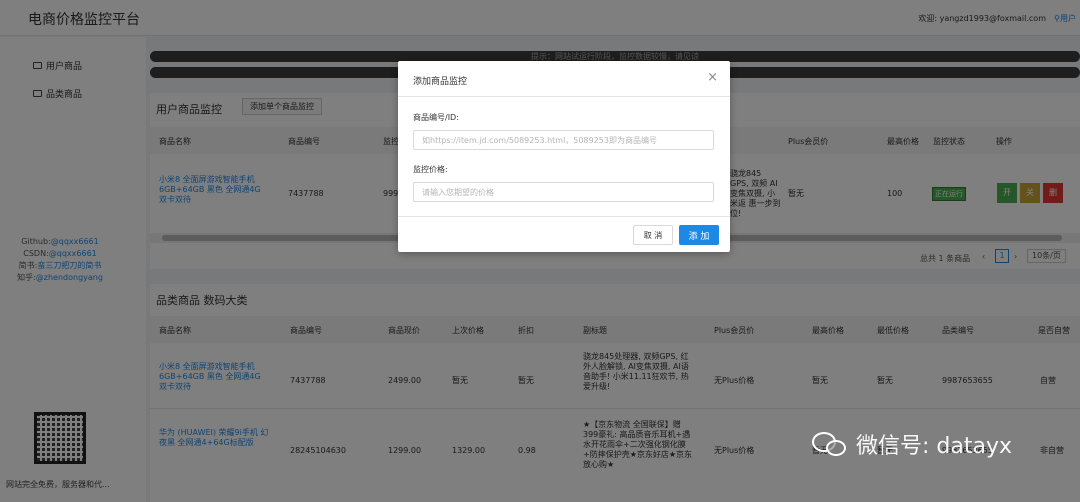 This screenshot has height=502, width=1080. Describe the element at coordinates (440, 82) in the screenshot. I see `dialog-title: 添加商品监控` at that location.